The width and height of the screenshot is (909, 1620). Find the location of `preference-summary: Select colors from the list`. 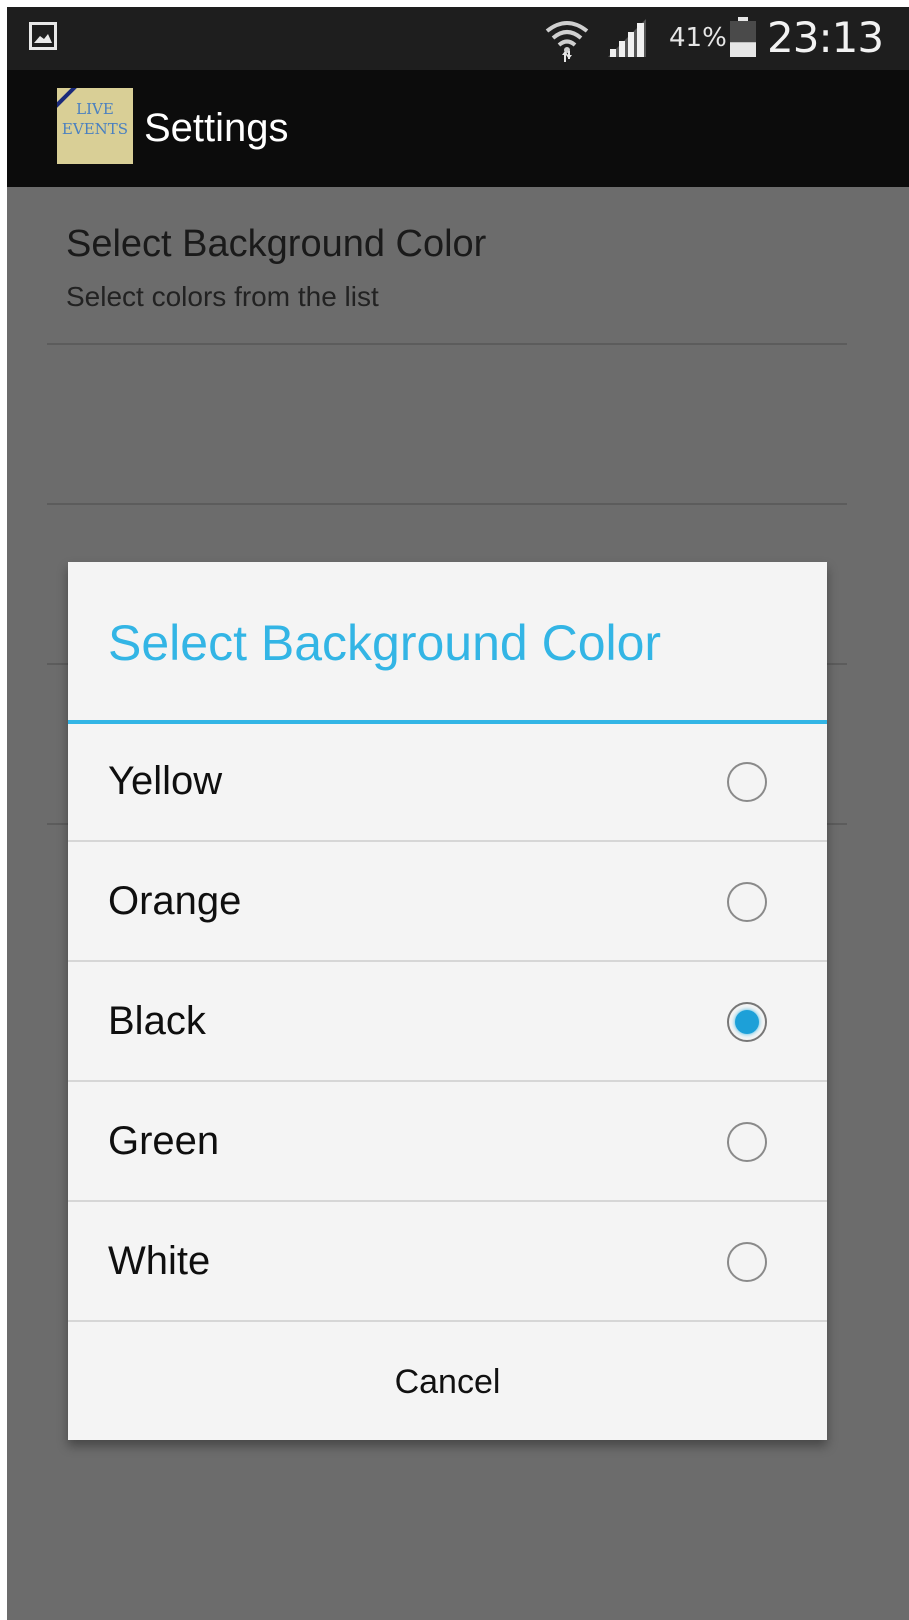

preference-summary: Select colors from the list is located at coordinates (222, 296).